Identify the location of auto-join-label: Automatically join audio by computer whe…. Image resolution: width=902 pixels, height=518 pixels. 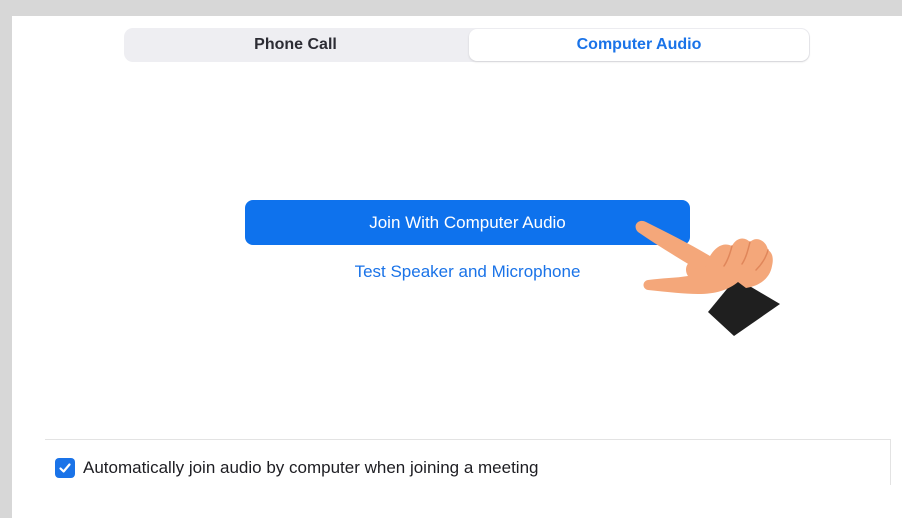
(311, 467).